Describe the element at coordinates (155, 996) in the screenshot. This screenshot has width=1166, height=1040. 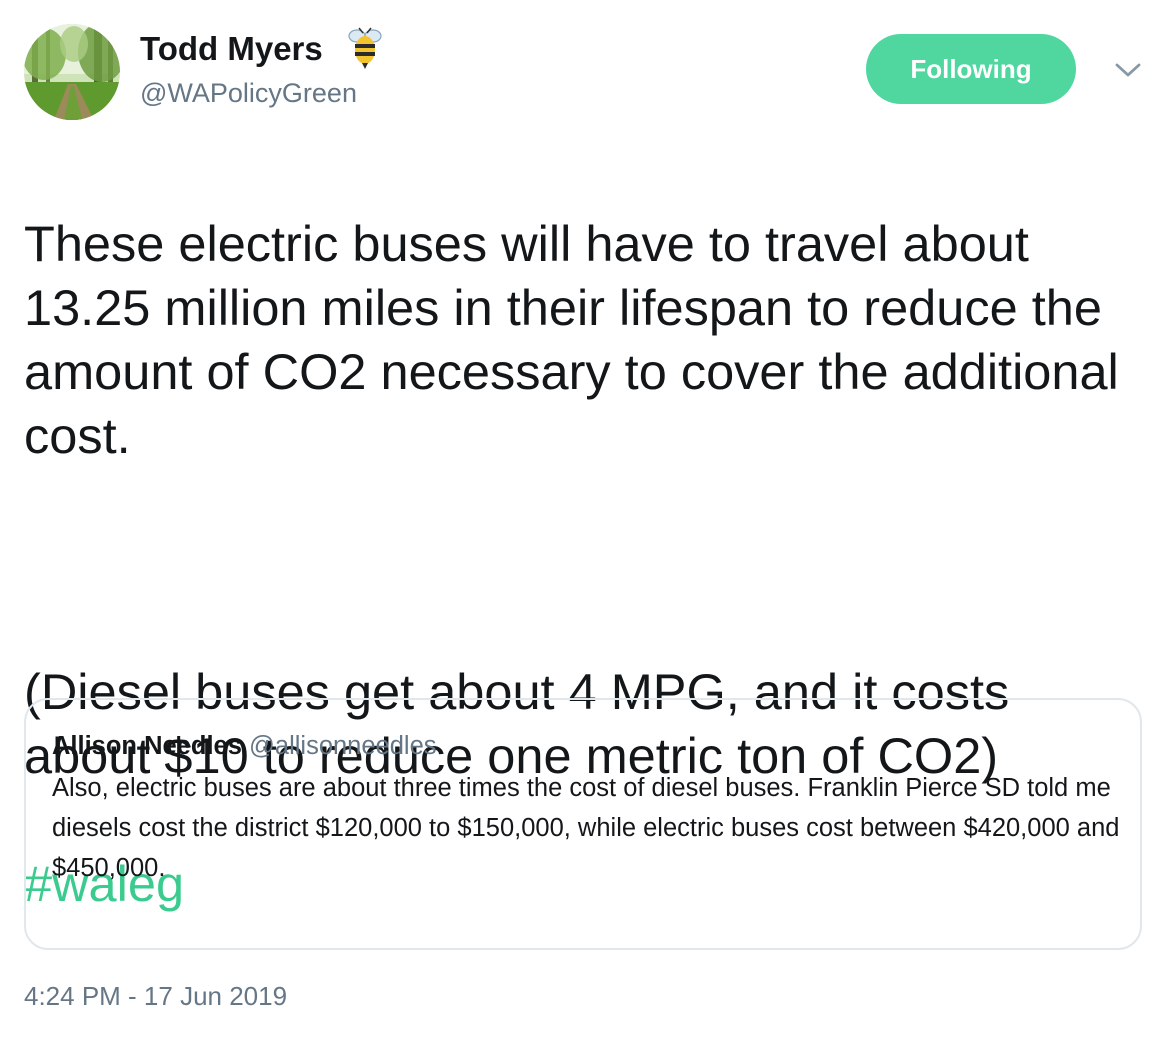
I see `tweet-timestamp: 4:24 PM - 17 Jun 2019` at that location.